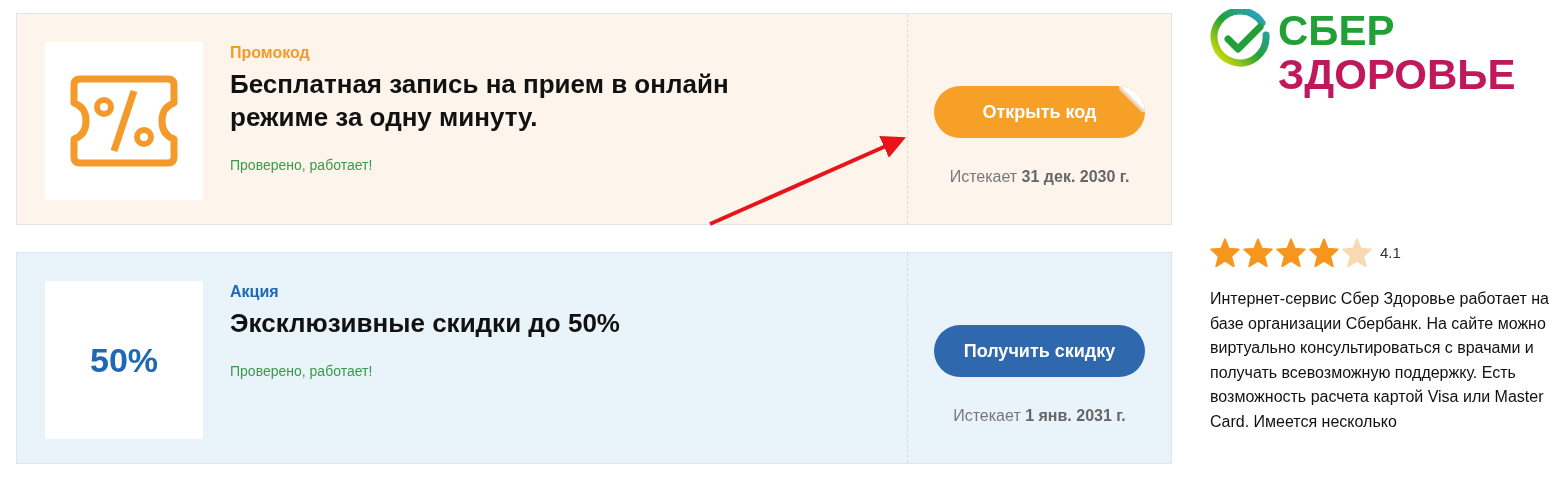  What do you see at coordinates (1390, 252) in the screenshot?
I see `rating-value: 4.1` at bounding box center [1390, 252].